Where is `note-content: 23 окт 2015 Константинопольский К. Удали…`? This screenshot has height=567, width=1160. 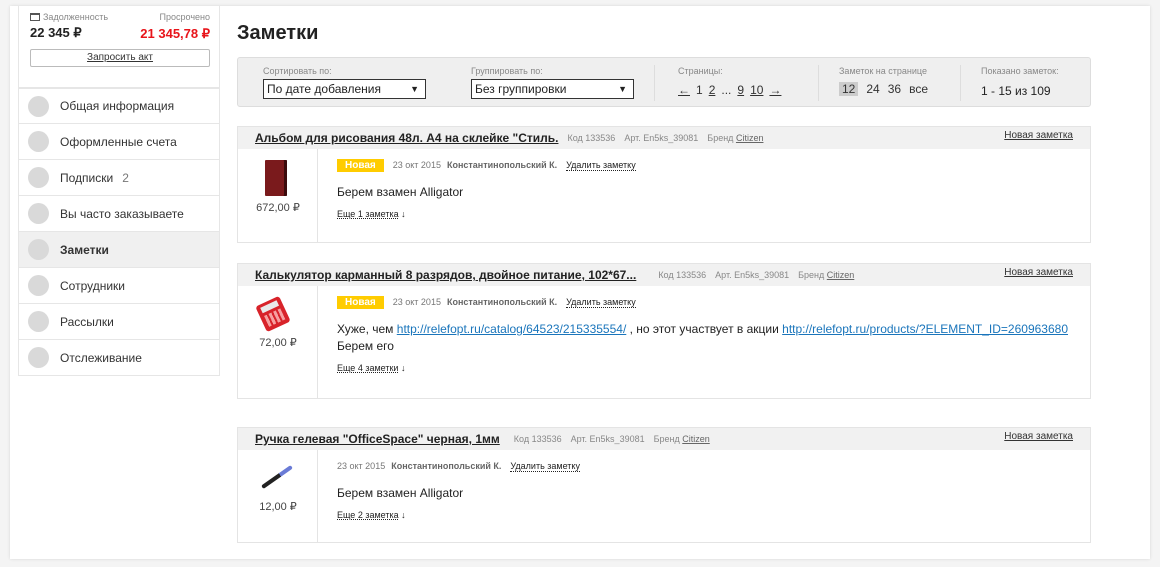
note-content: 23 окт 2015 Константинопольский К. Удали… is located at coordinates (704, 496).